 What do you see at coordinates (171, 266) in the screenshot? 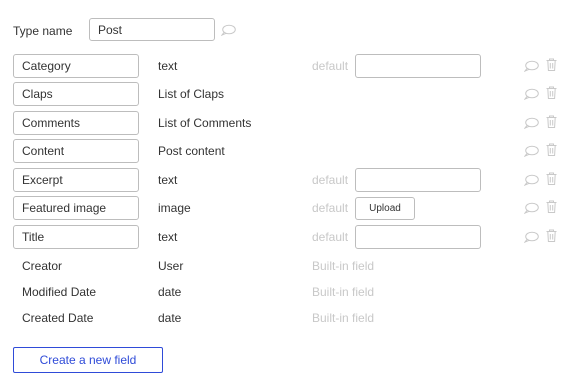
I see `field-type: User` at bounding box center [171, 266].